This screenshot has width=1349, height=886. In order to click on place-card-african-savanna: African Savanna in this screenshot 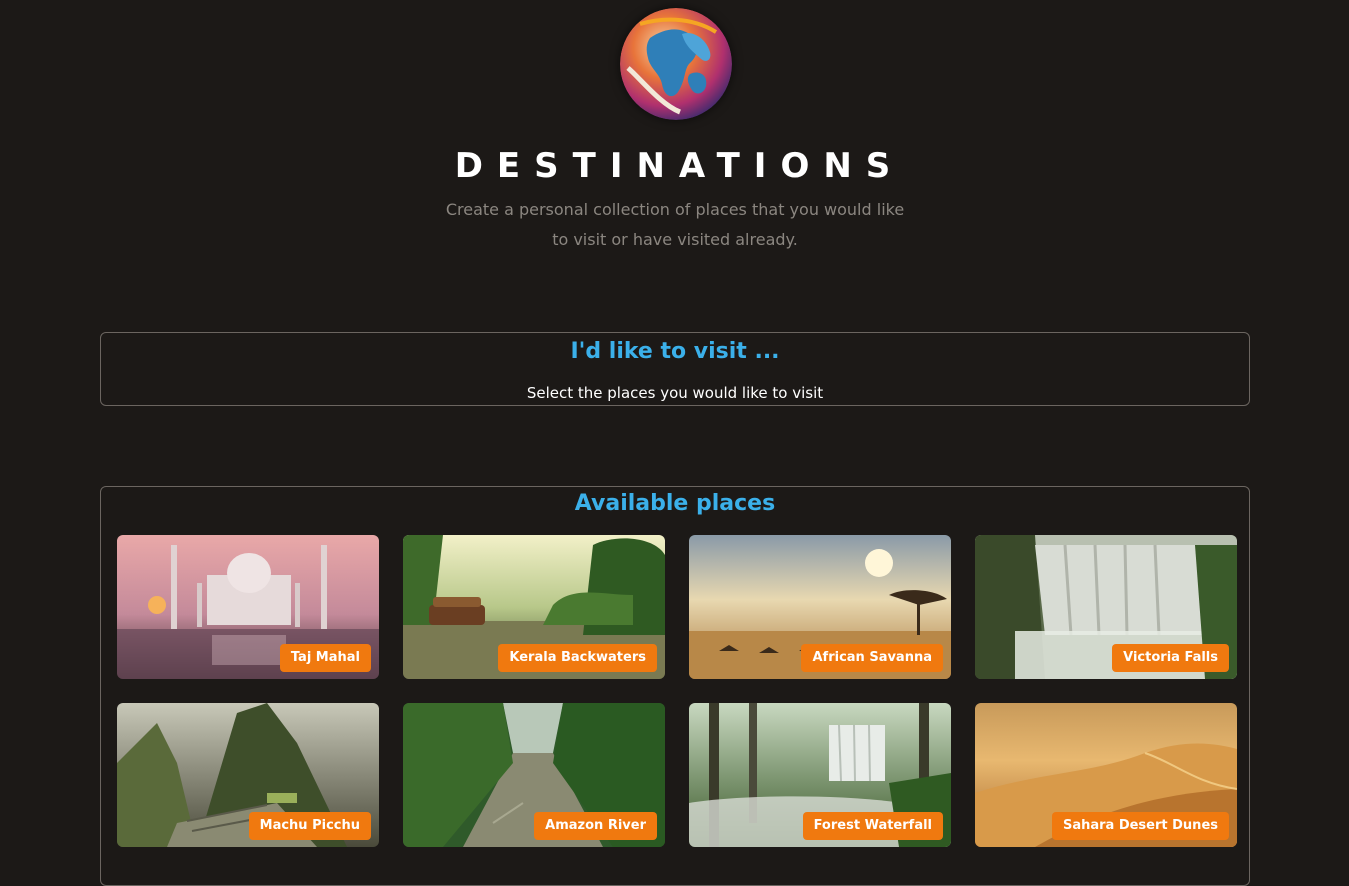, I will do `click(820, 607)`.